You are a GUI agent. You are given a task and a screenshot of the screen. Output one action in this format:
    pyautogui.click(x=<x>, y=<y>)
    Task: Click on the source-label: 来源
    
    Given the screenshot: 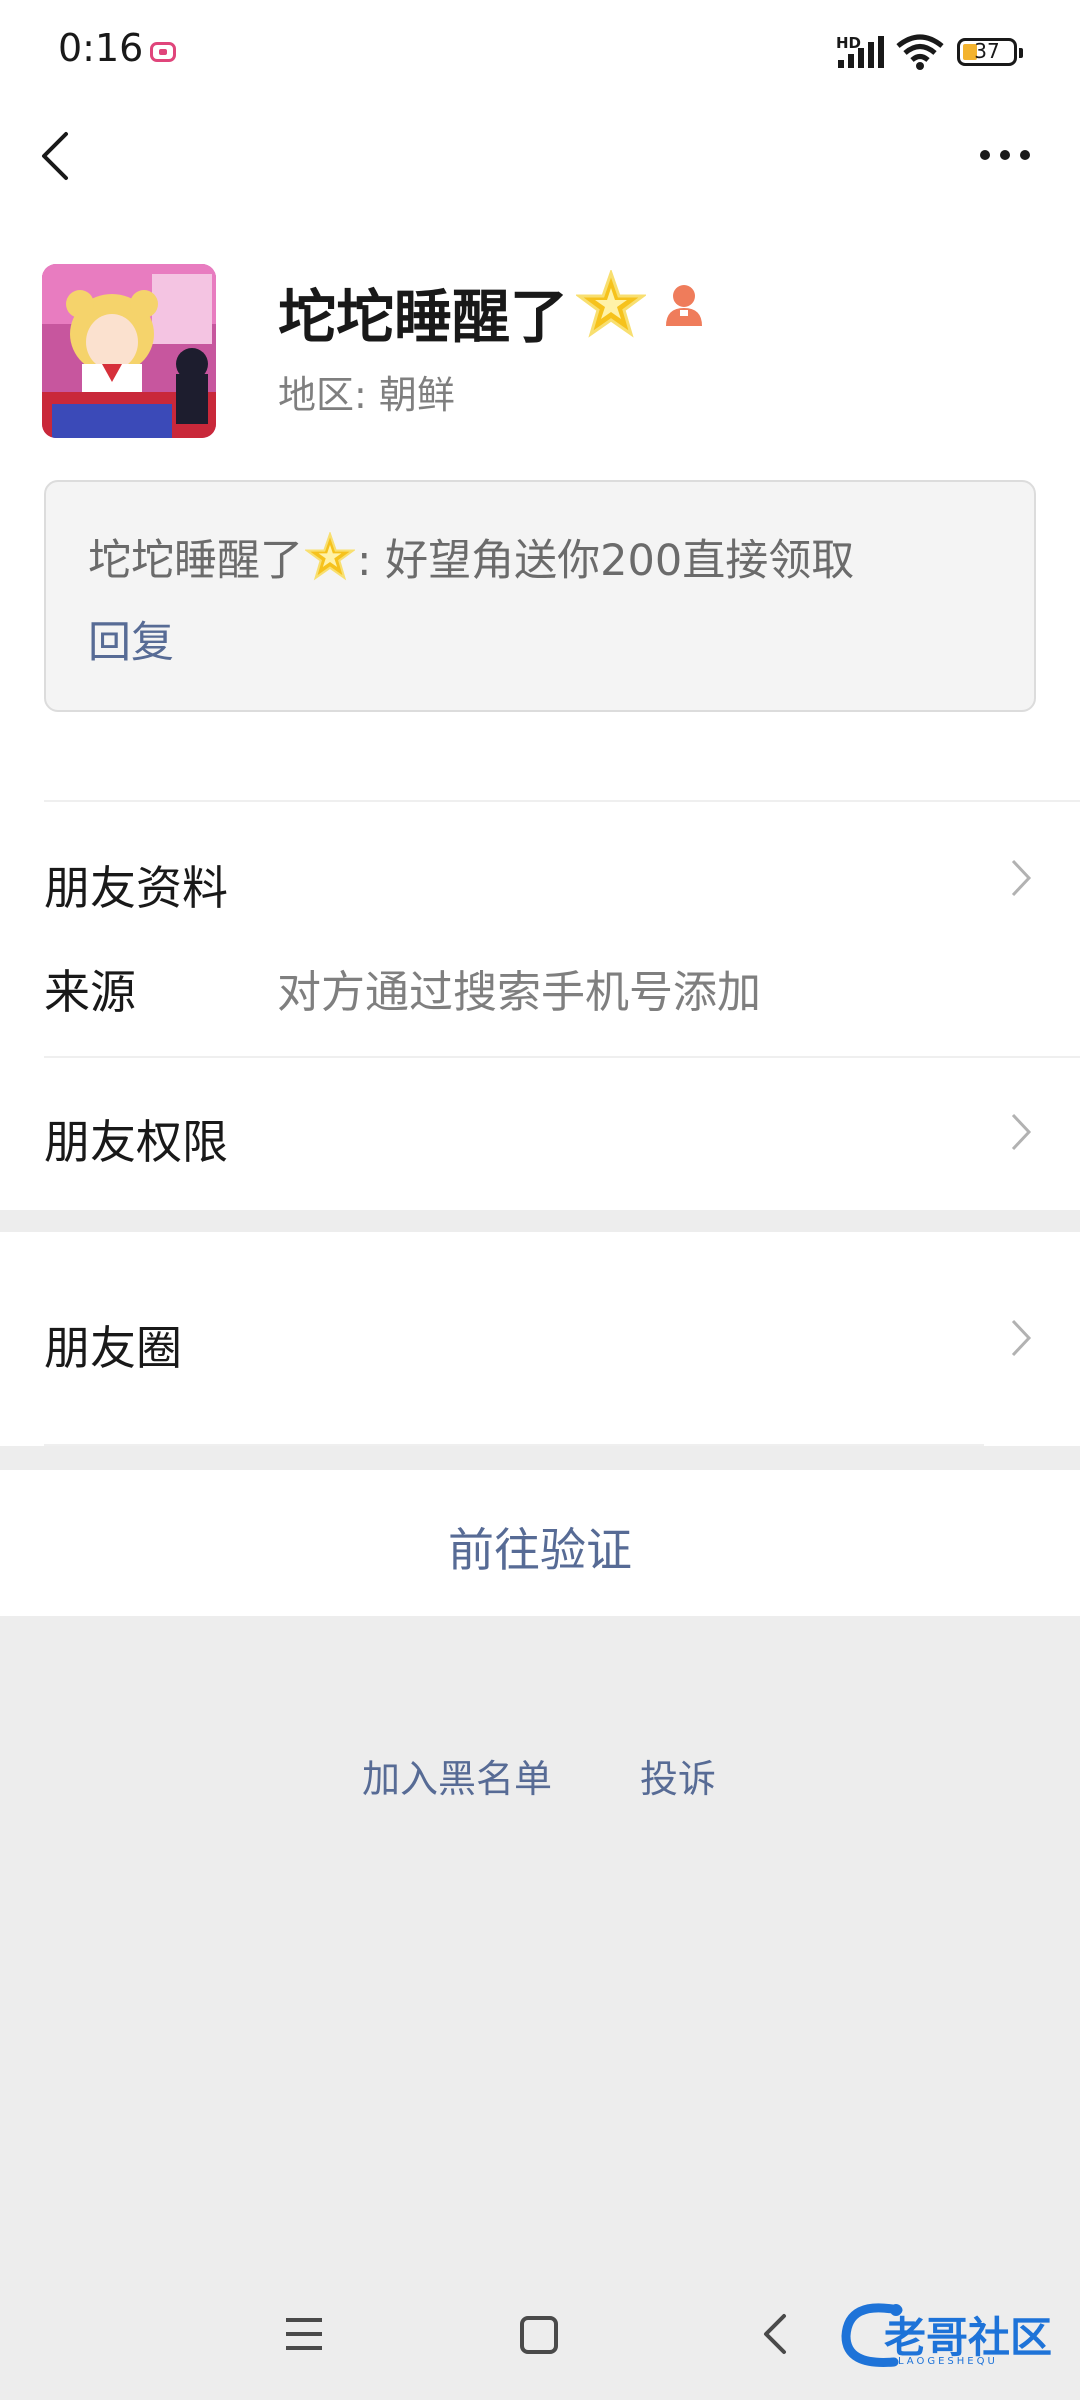 What is the action you would take?
    pyautogui.click(x=90, y=992)
    